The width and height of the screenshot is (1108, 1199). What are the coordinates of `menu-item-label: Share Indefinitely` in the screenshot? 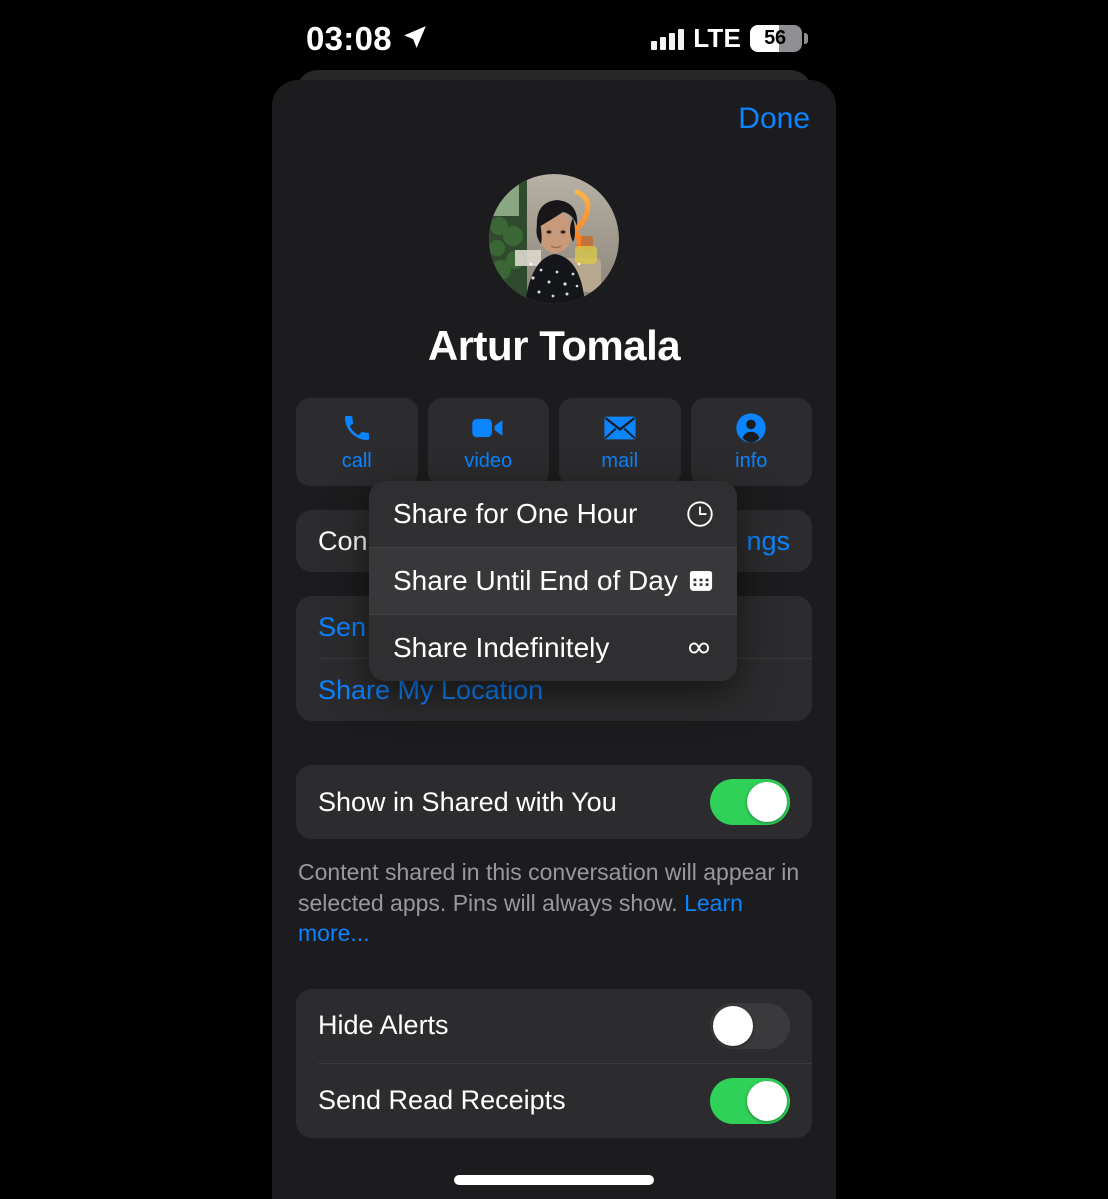 It's located at (501, 647).